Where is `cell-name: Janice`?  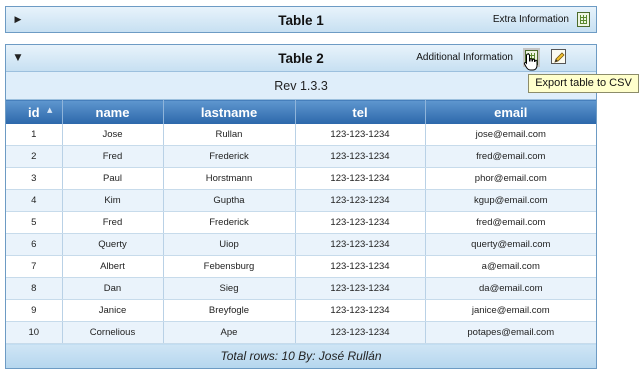 cell-name: Janice is located at coordinates (113, 310).